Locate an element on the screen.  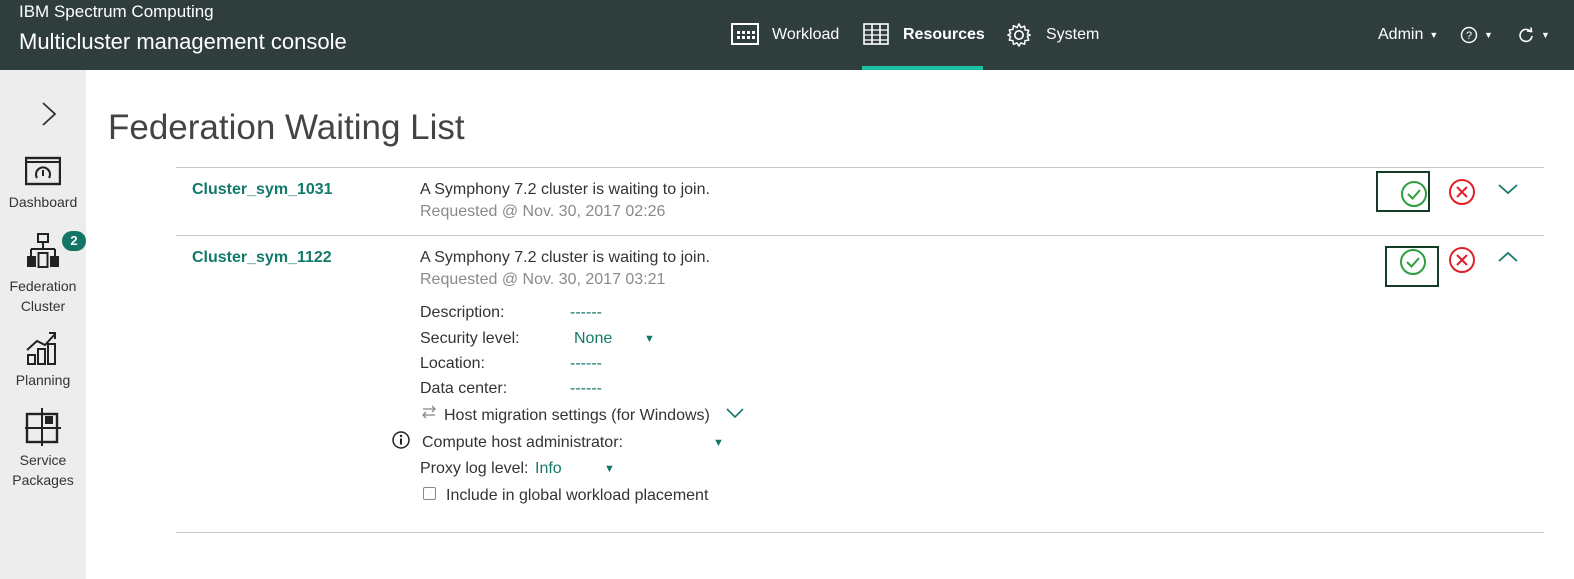
help-circle-icon: ? is located at coordinates (1469, 35).